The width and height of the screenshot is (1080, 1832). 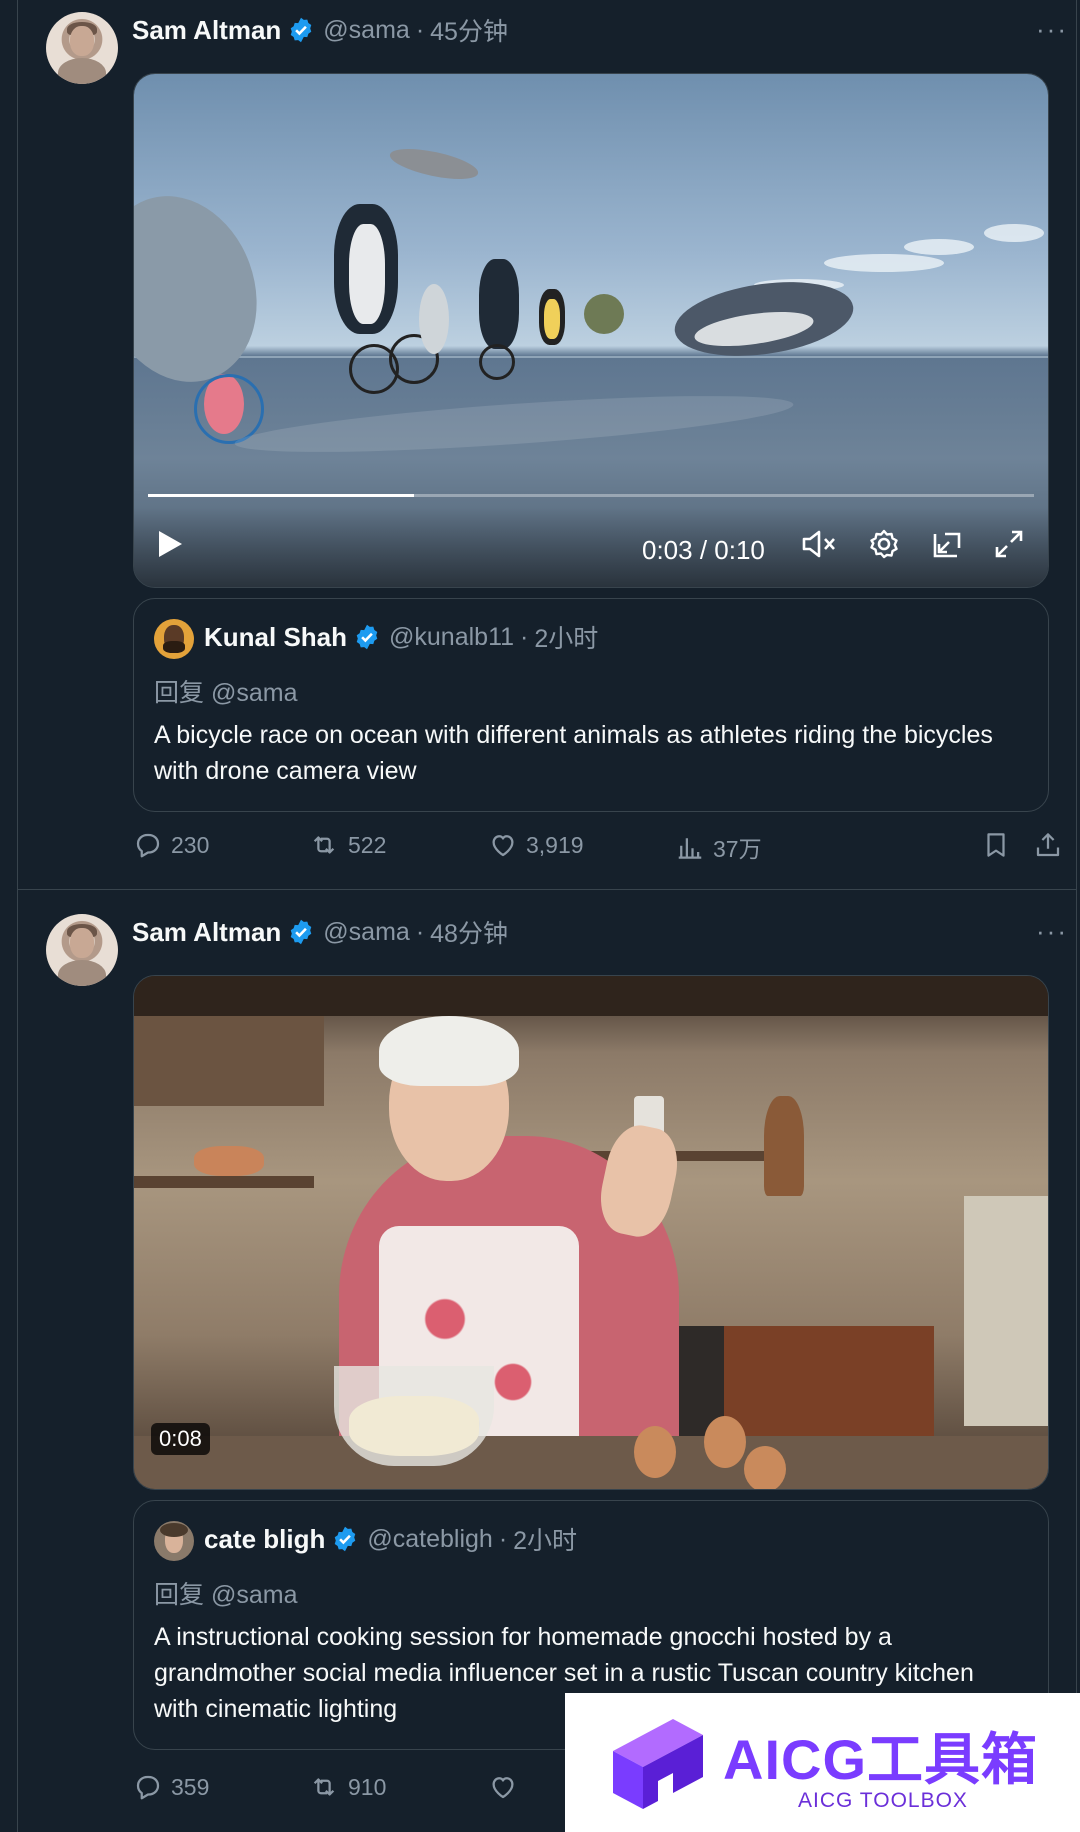 What do you see at coordinates (947, 544) in the screenshot?
I see `pip-icon` at bounding box center [947, 544].